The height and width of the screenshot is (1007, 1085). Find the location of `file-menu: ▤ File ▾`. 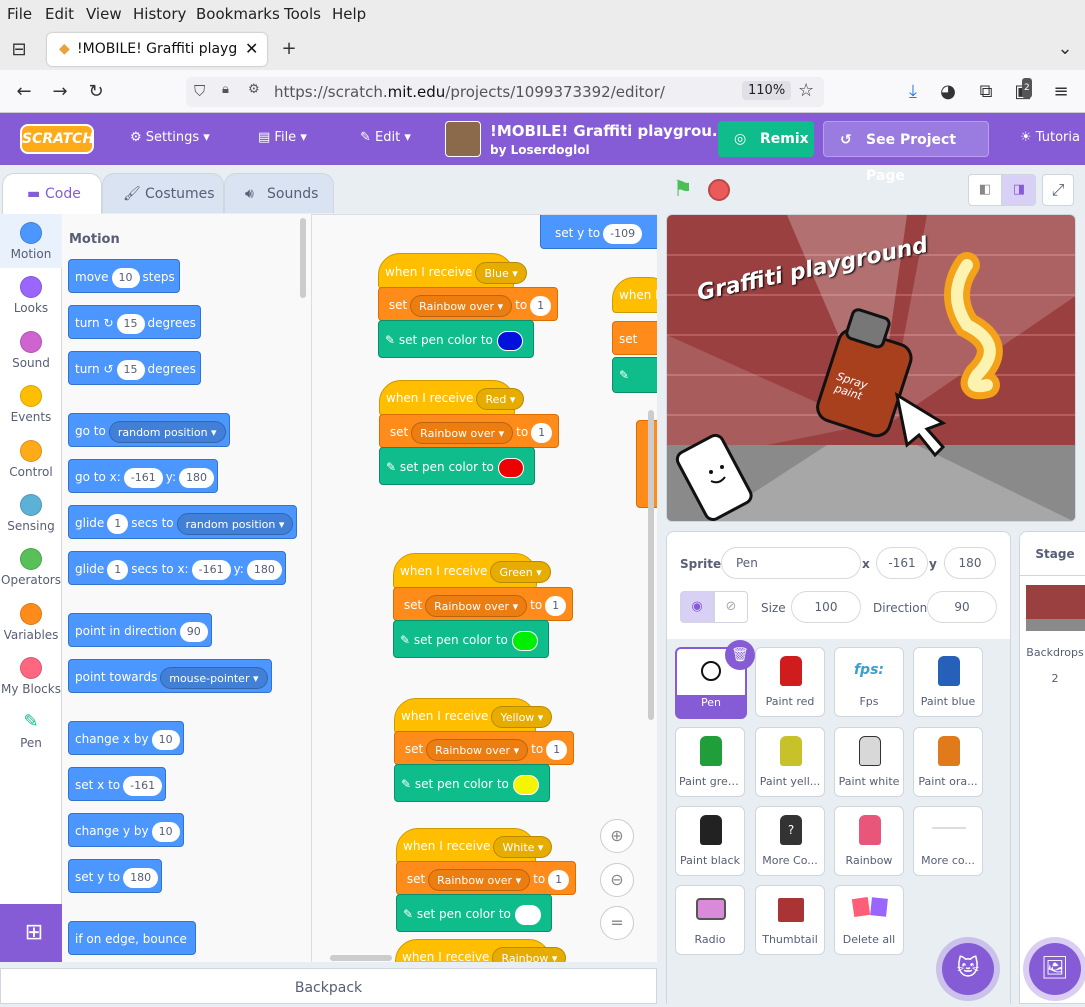

file-menu: ▤ File ▾ is located at coordinates (282, 137).